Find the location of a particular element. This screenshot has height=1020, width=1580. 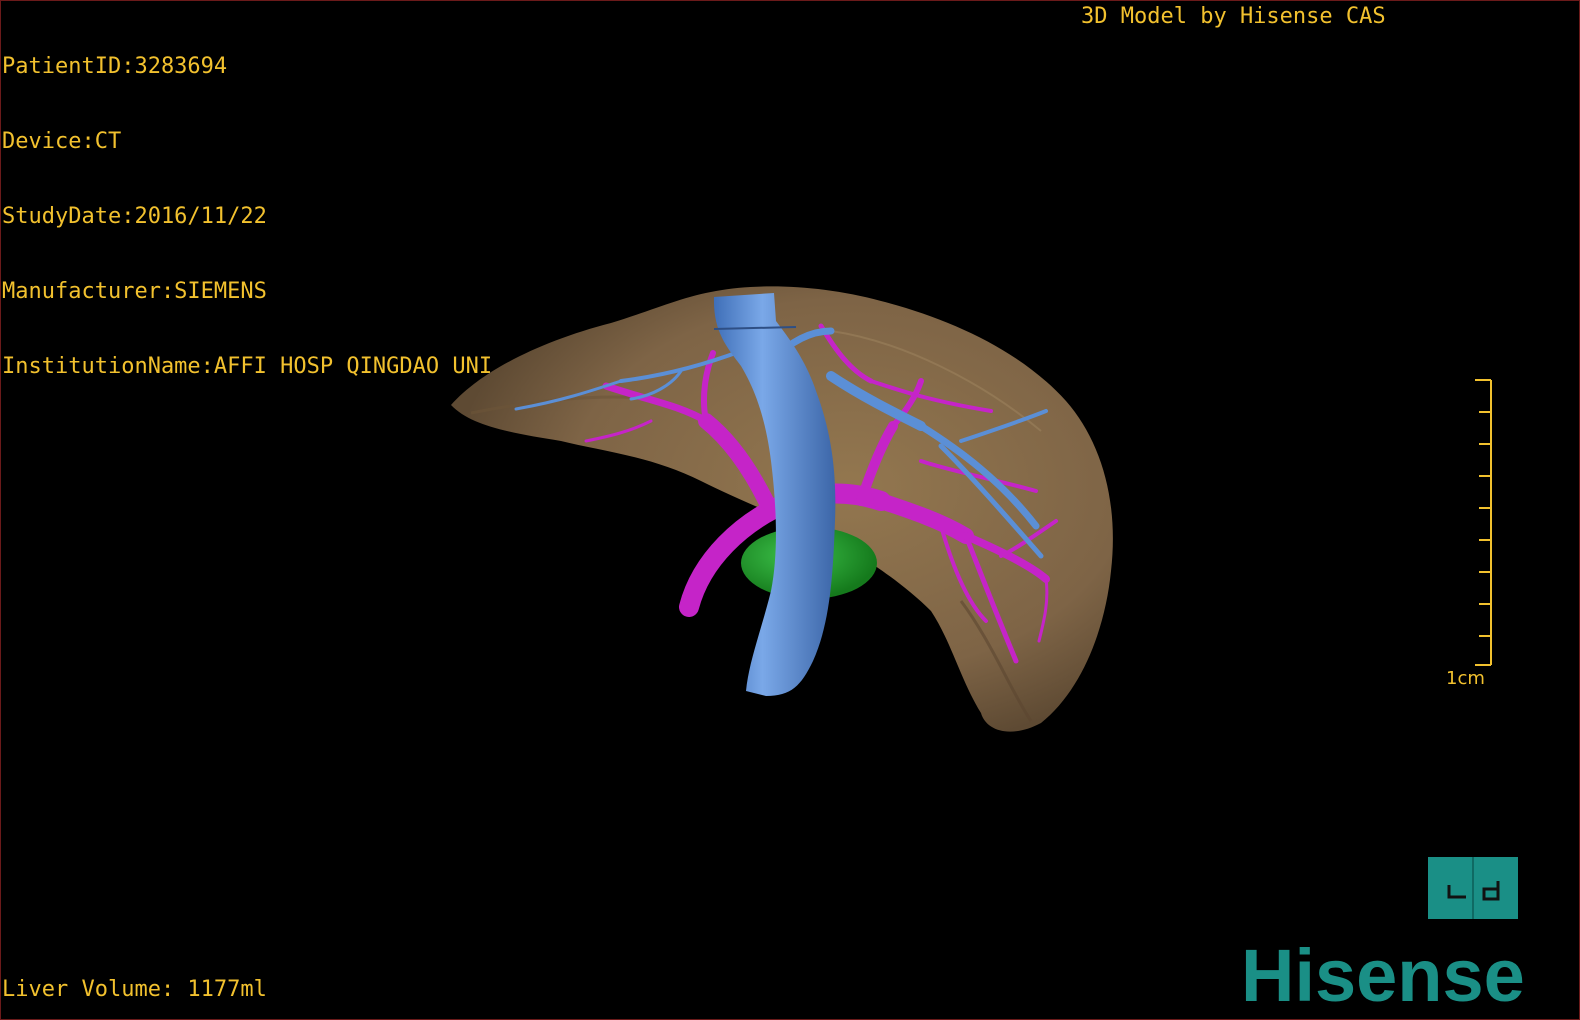

liver-volume: Liver Volume: 1177ml is located at coordinates (134, 989).